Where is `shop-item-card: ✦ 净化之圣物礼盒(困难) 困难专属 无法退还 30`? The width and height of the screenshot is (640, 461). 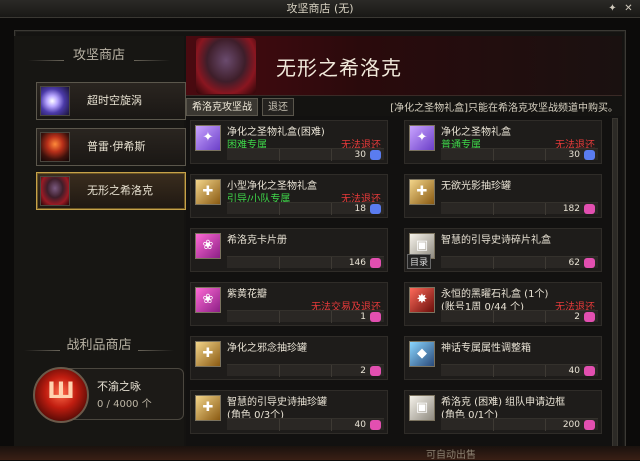
shop-item-card: ✦ 净化之圣物礼盒(困难) 困难专属 无法退还 30 is located at coordinates (289, 142).